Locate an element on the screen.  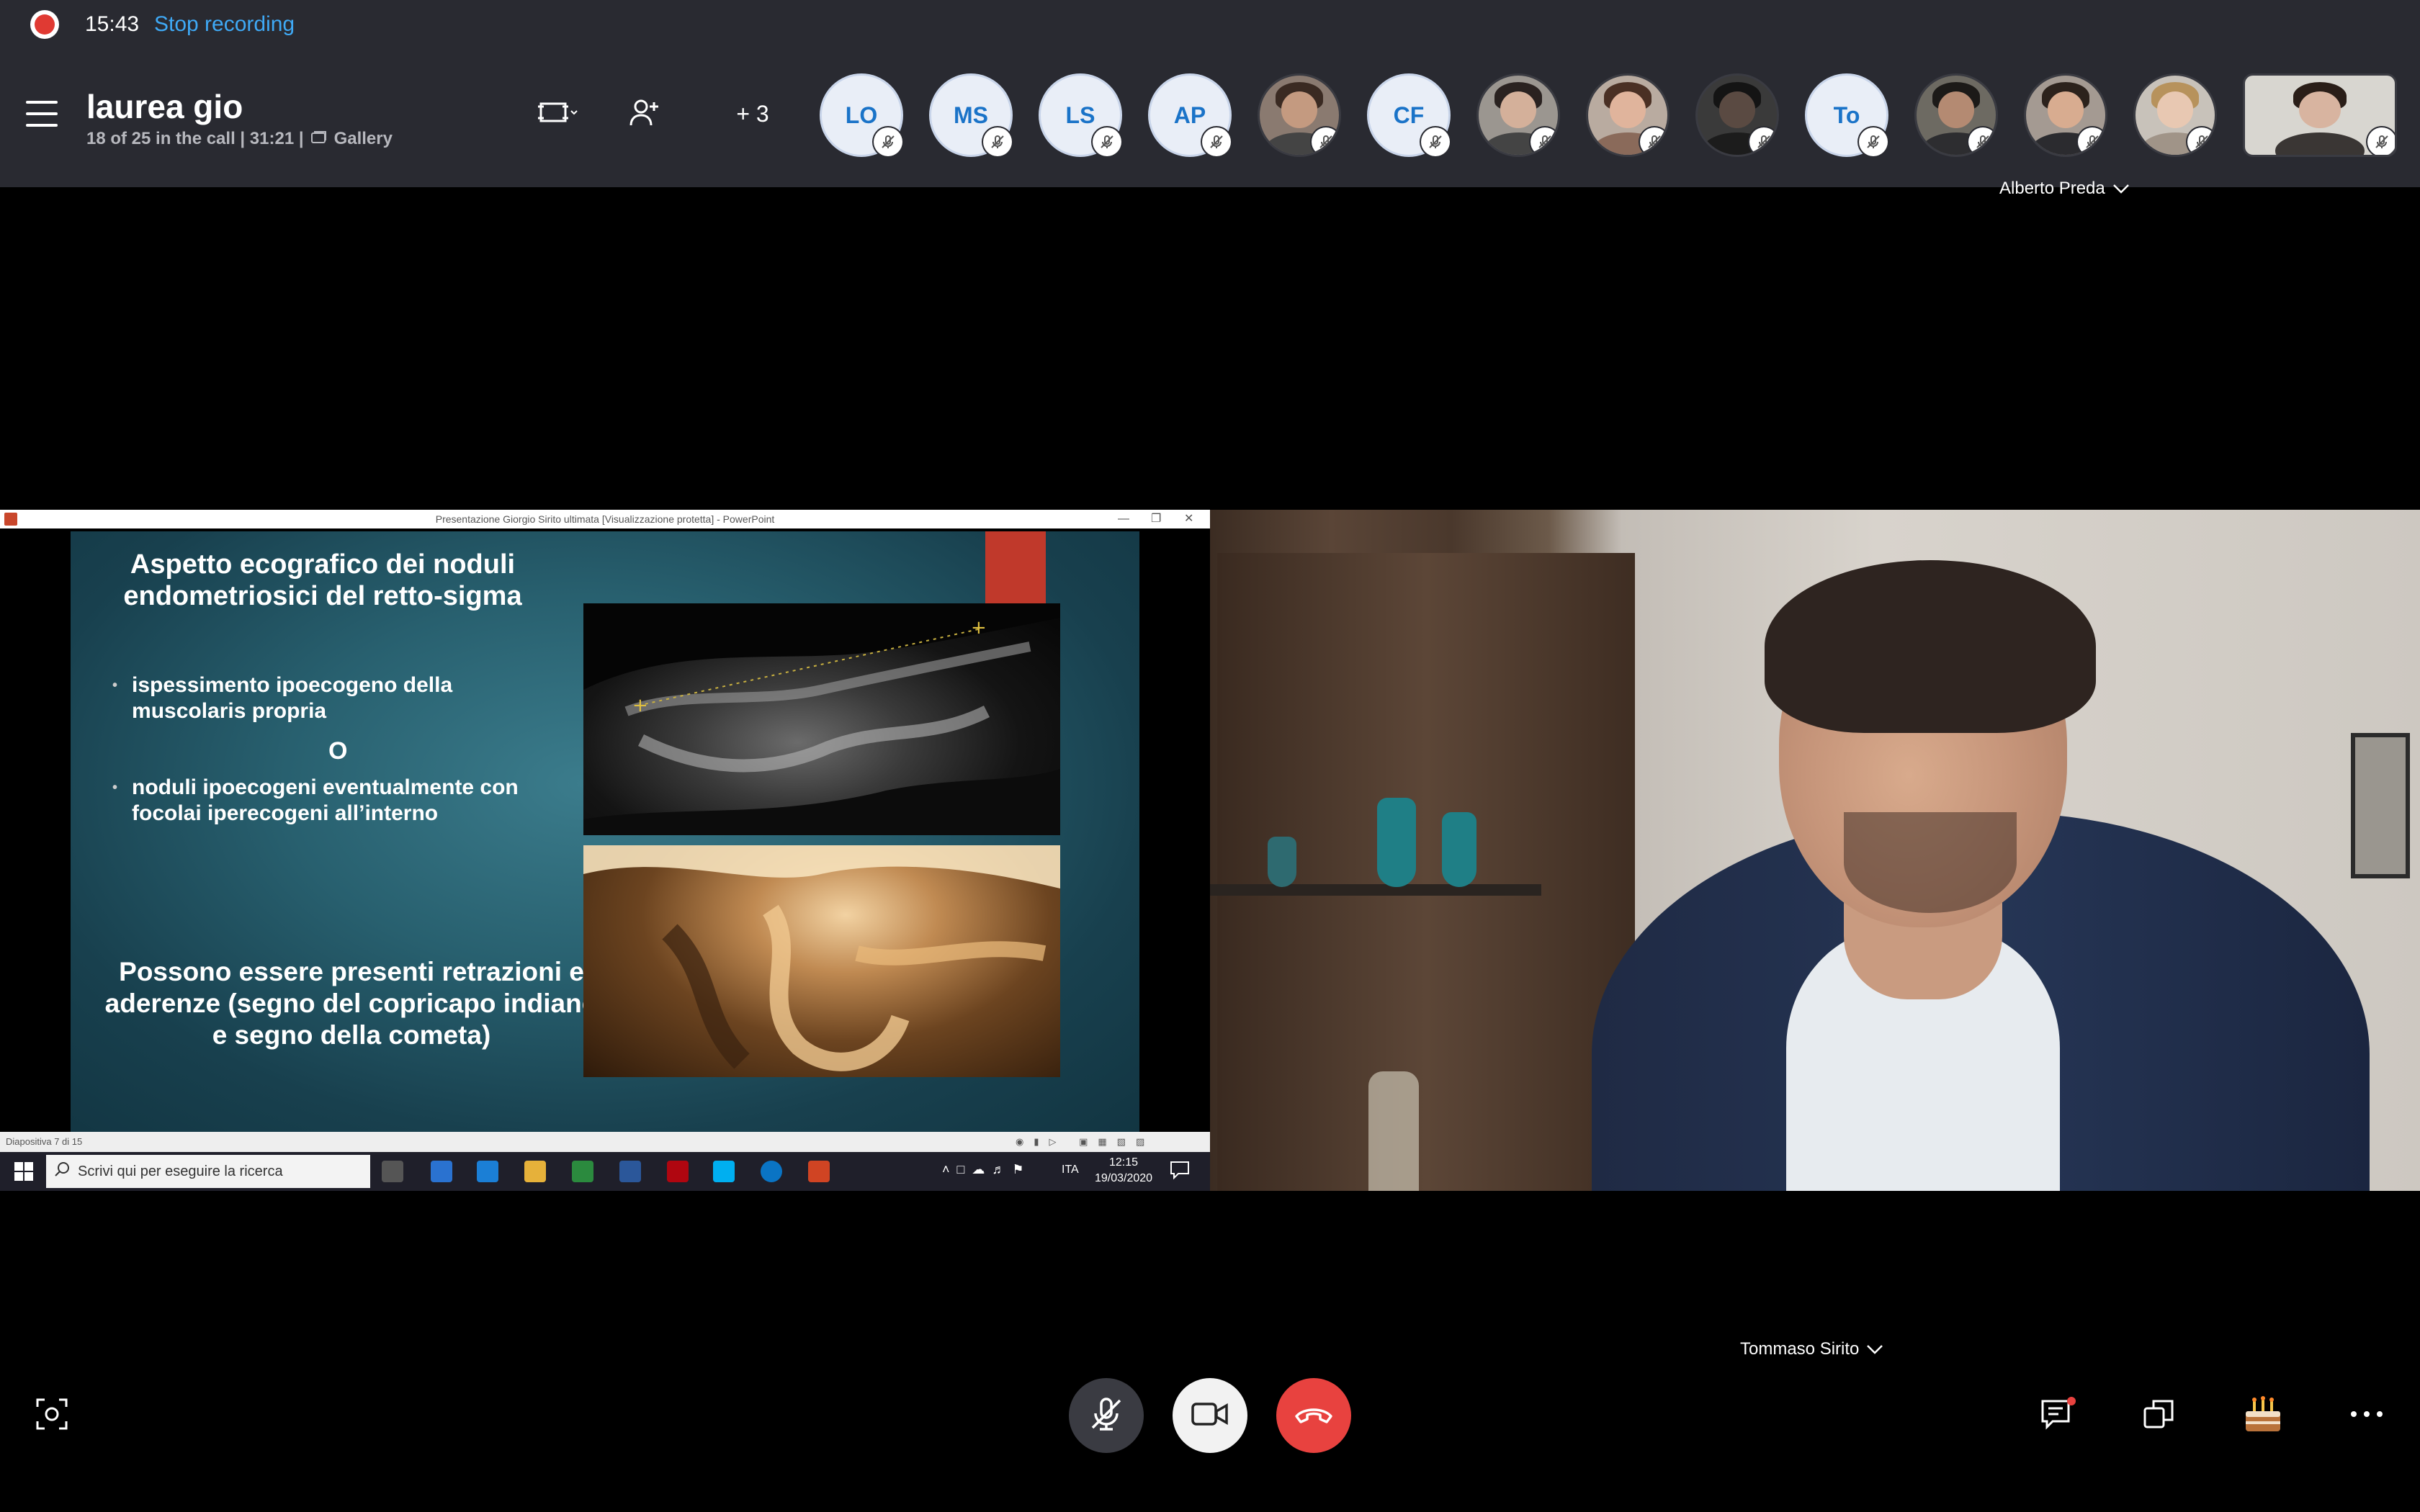
recording-time: 15:43 is located at coordinates (112, 24).